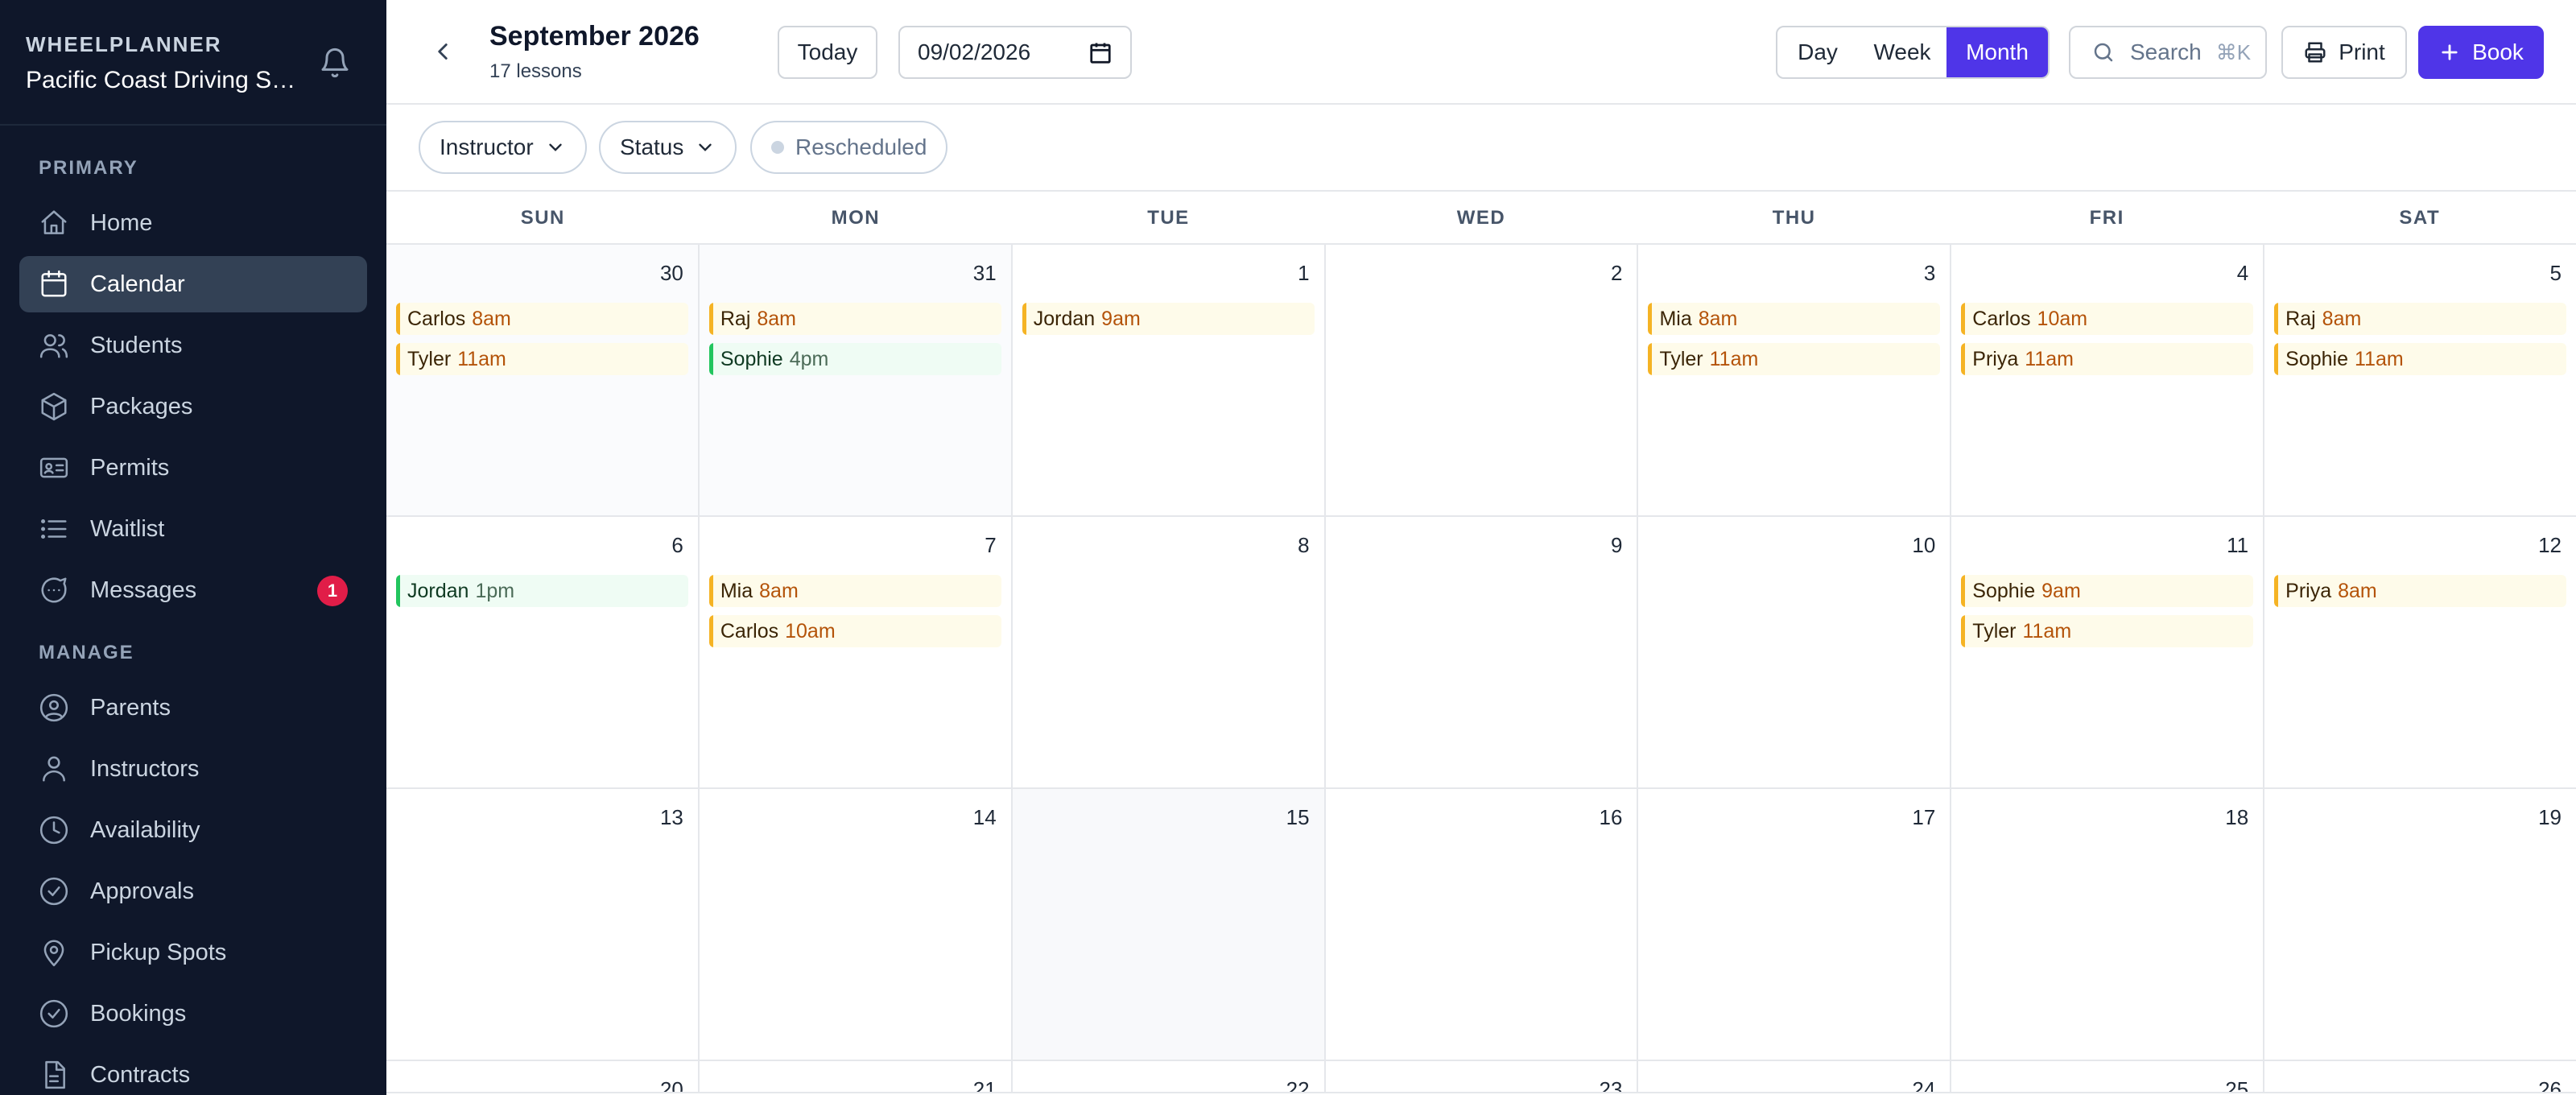 The image size is (2576, 1095). What do you see at coordinates (1795, 380) in the screenshot?
I see `day-cell: 3 Mia 8am Tyler 11am` at bounding box center [1795, 380].